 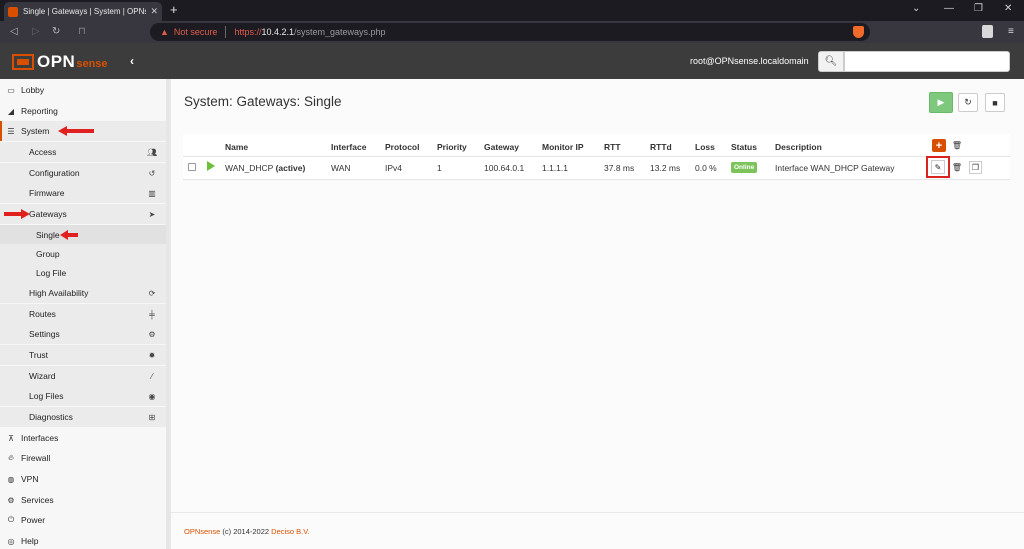 I want to click on sidebar-item-label: Single, so click(x=48, y=234).